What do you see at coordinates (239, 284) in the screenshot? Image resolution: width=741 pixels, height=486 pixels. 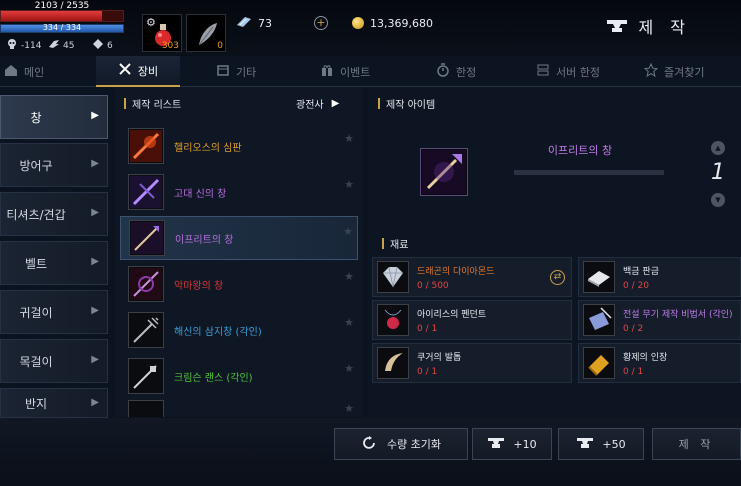 I see `list-item: 악마왕의 창 ★` at bounding box center [239, 284].